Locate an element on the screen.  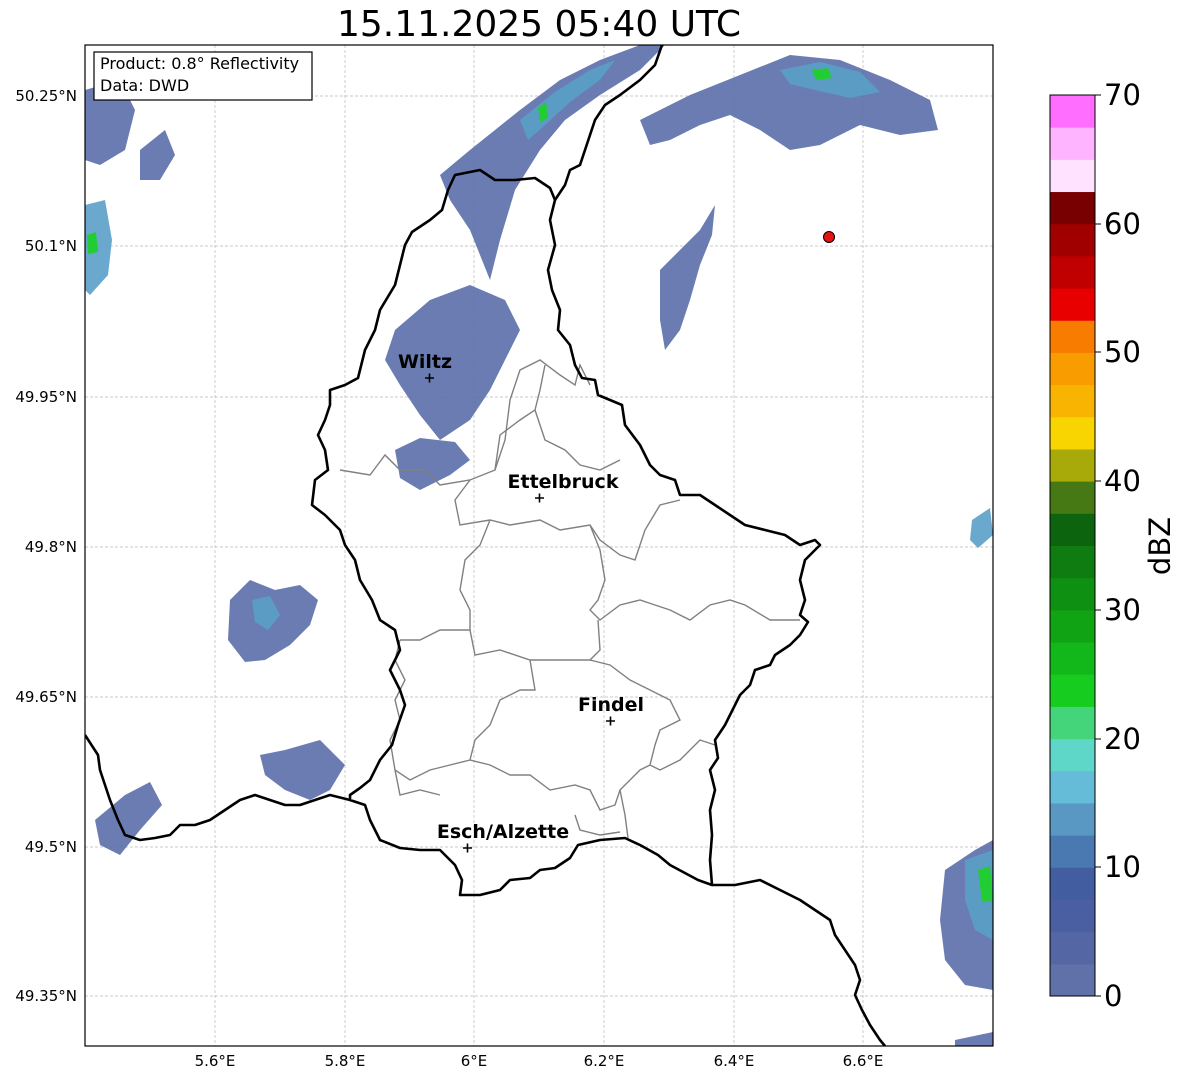
info-box: Product: 0.8° Reflectivity Data: DWD is located at coordinates (203, 76).